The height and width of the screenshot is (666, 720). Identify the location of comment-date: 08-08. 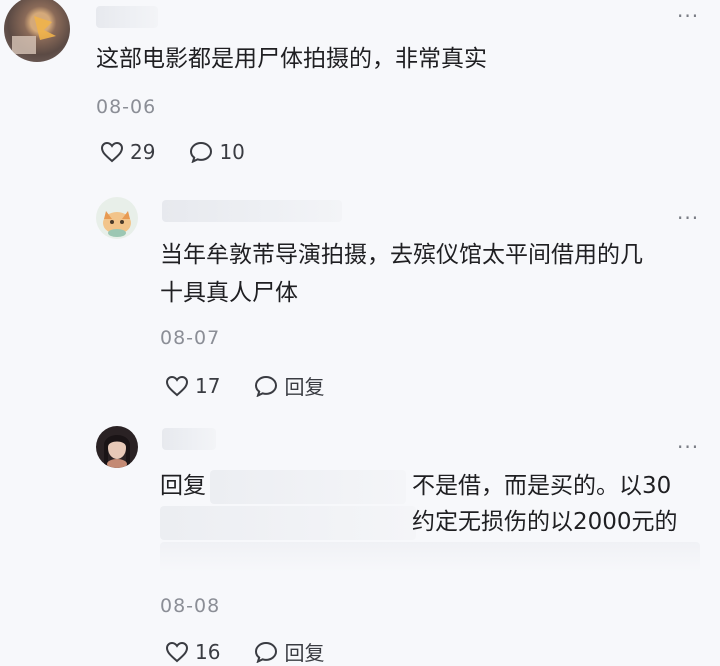
(190, 606).